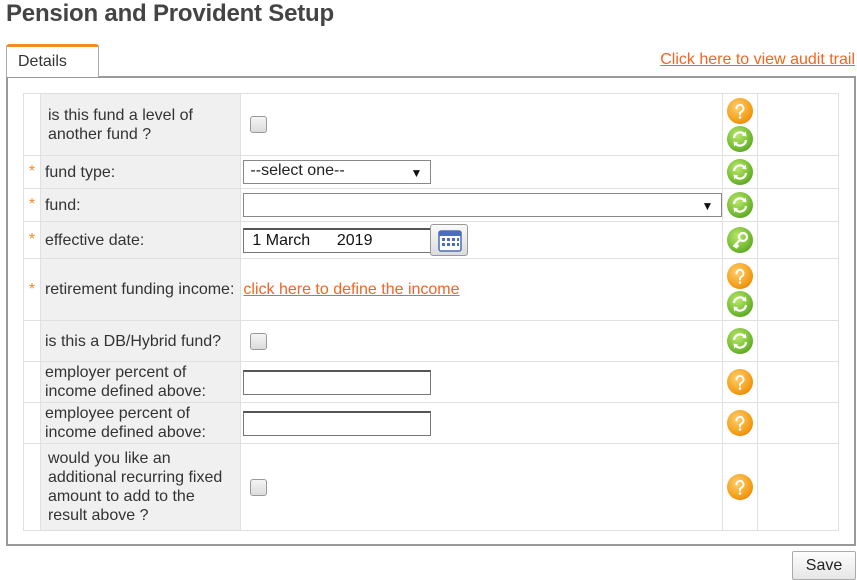 Image resolution: width=857 pixels, height=580 pixels. I want to click on audit-trail-link: Click here to view audit trail, so click(757, 60).